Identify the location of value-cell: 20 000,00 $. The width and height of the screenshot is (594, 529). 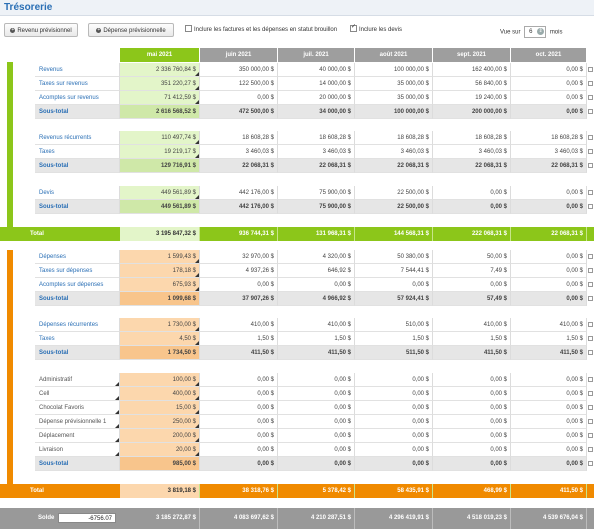
(316, 98).